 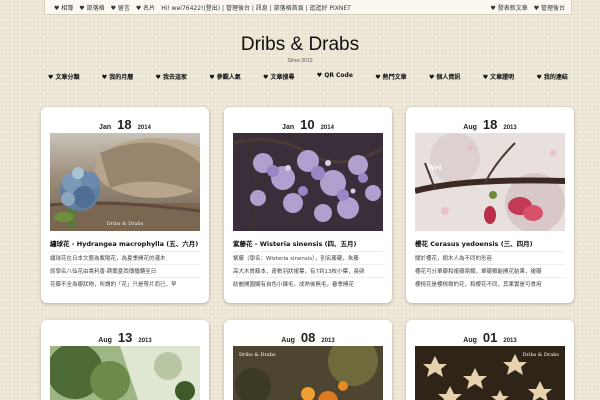 What do you see at coordinates (490, 269) in the screenshot?
I see `post-excerpt-line: 櫻花可分單瓣和複瓣兩類，單瓣類能開花結果，複瓣` at bounding box center [490, 269].